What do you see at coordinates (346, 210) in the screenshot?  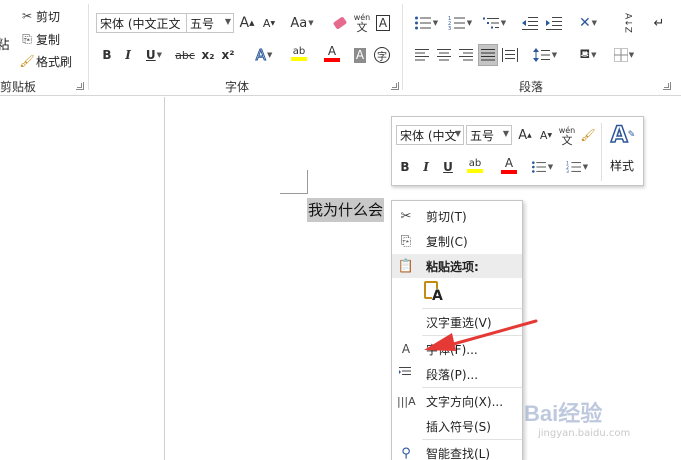 I see `selected-text: 我为什么会` at bounding box center [346, 210].